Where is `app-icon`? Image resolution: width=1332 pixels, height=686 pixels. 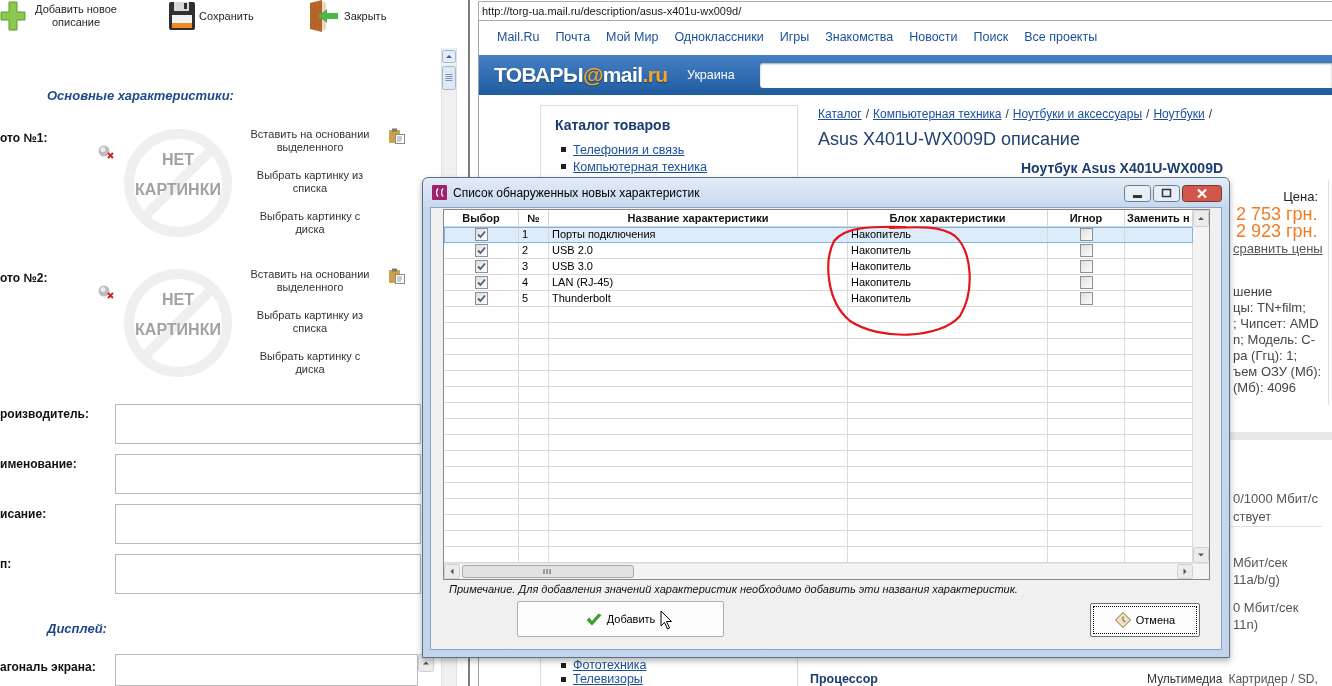
app-icon is located at coordinates (439, 192).